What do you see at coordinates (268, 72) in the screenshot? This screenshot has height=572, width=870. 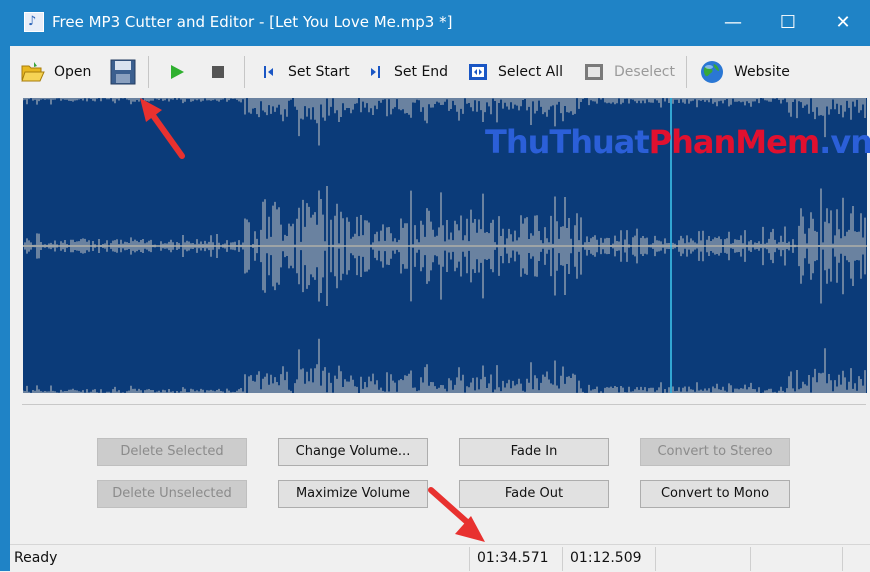 I see `set-start-icon` at bounding box center [268, 72].